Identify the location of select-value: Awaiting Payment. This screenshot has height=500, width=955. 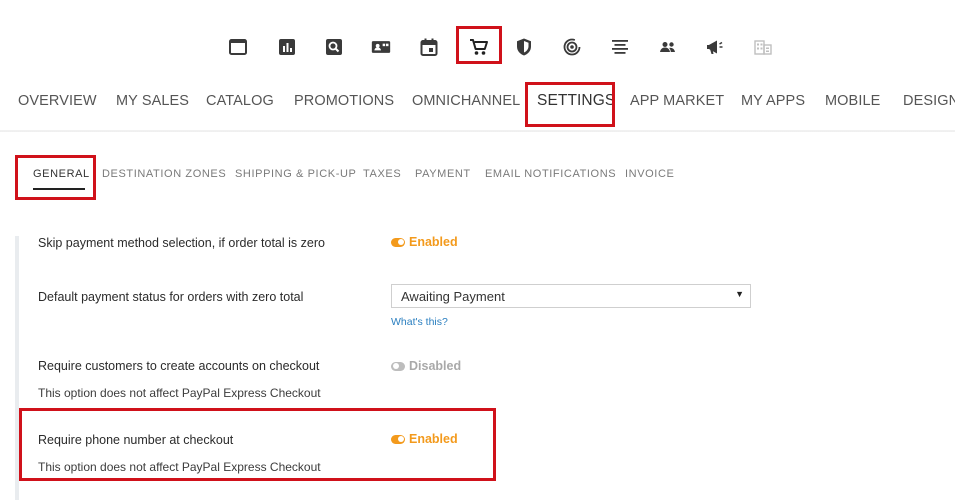
(453, 296).